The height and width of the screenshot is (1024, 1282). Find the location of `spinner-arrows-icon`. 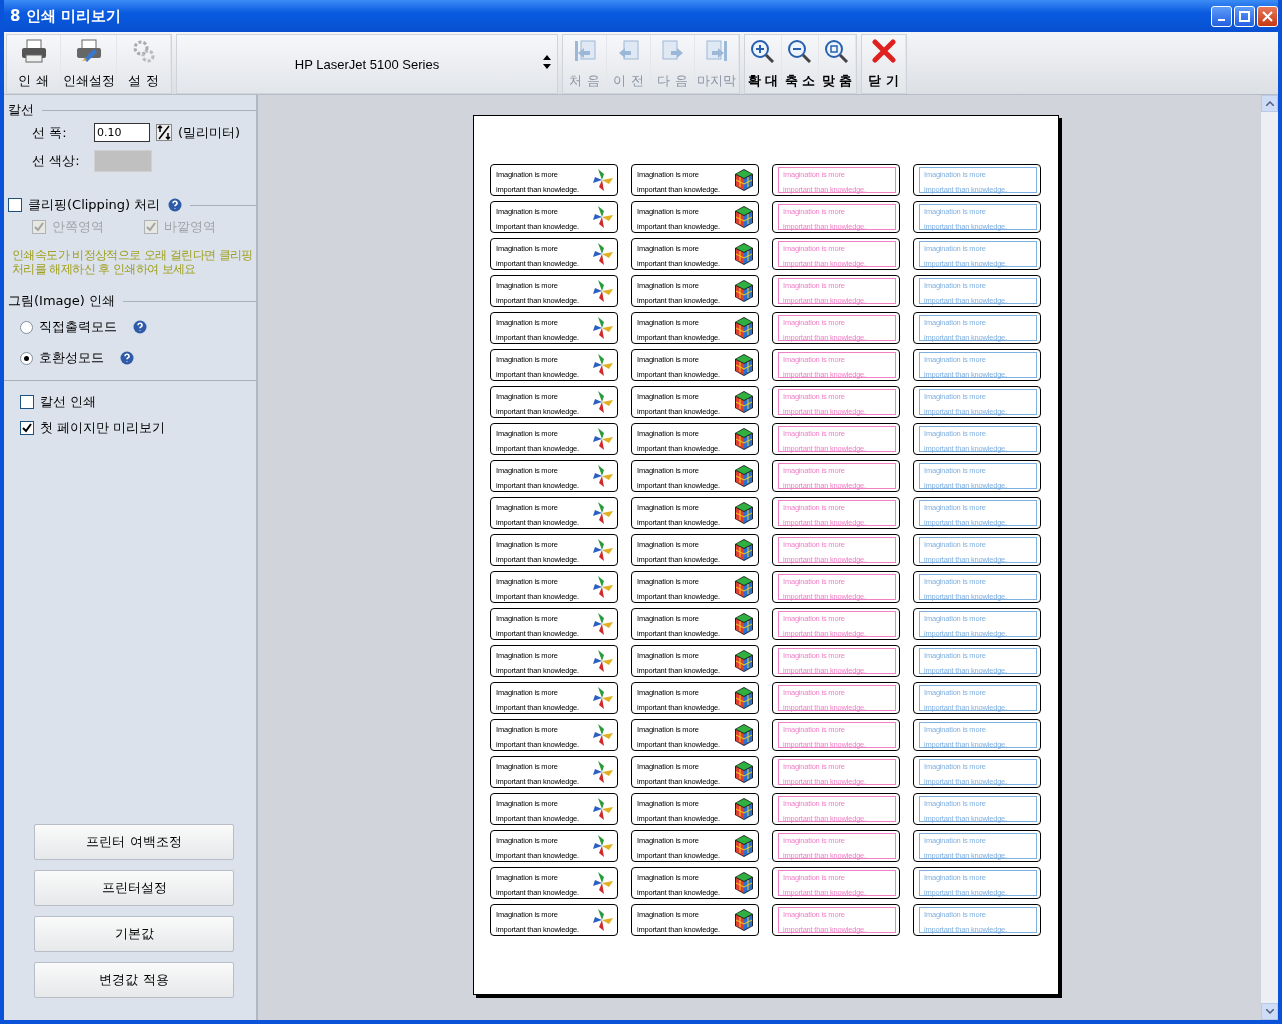

spinner-arrows-icon is located at coordinates (547, 62).